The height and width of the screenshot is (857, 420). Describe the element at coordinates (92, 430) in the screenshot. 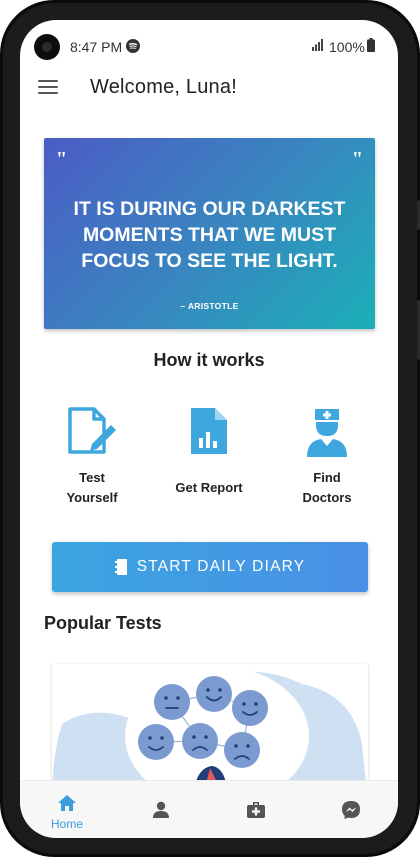

I see `edit-document-icon` at that location.